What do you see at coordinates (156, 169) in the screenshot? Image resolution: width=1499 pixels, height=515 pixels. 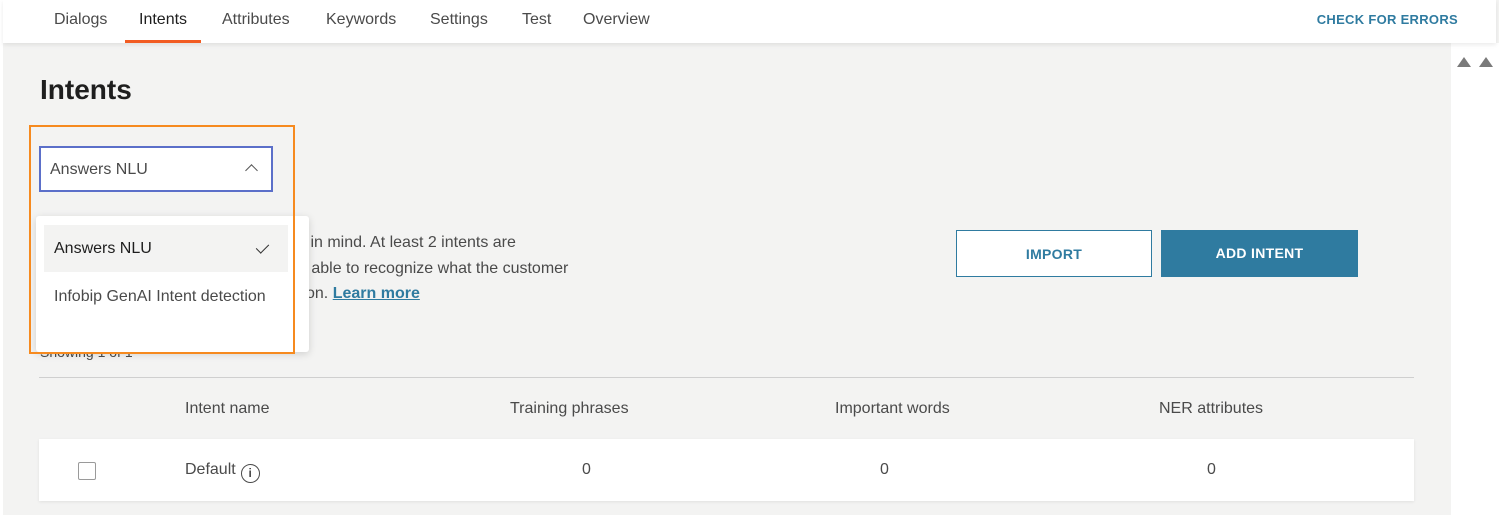 I see `engine-select: Answers NLU` at bounding box center [156, 169].